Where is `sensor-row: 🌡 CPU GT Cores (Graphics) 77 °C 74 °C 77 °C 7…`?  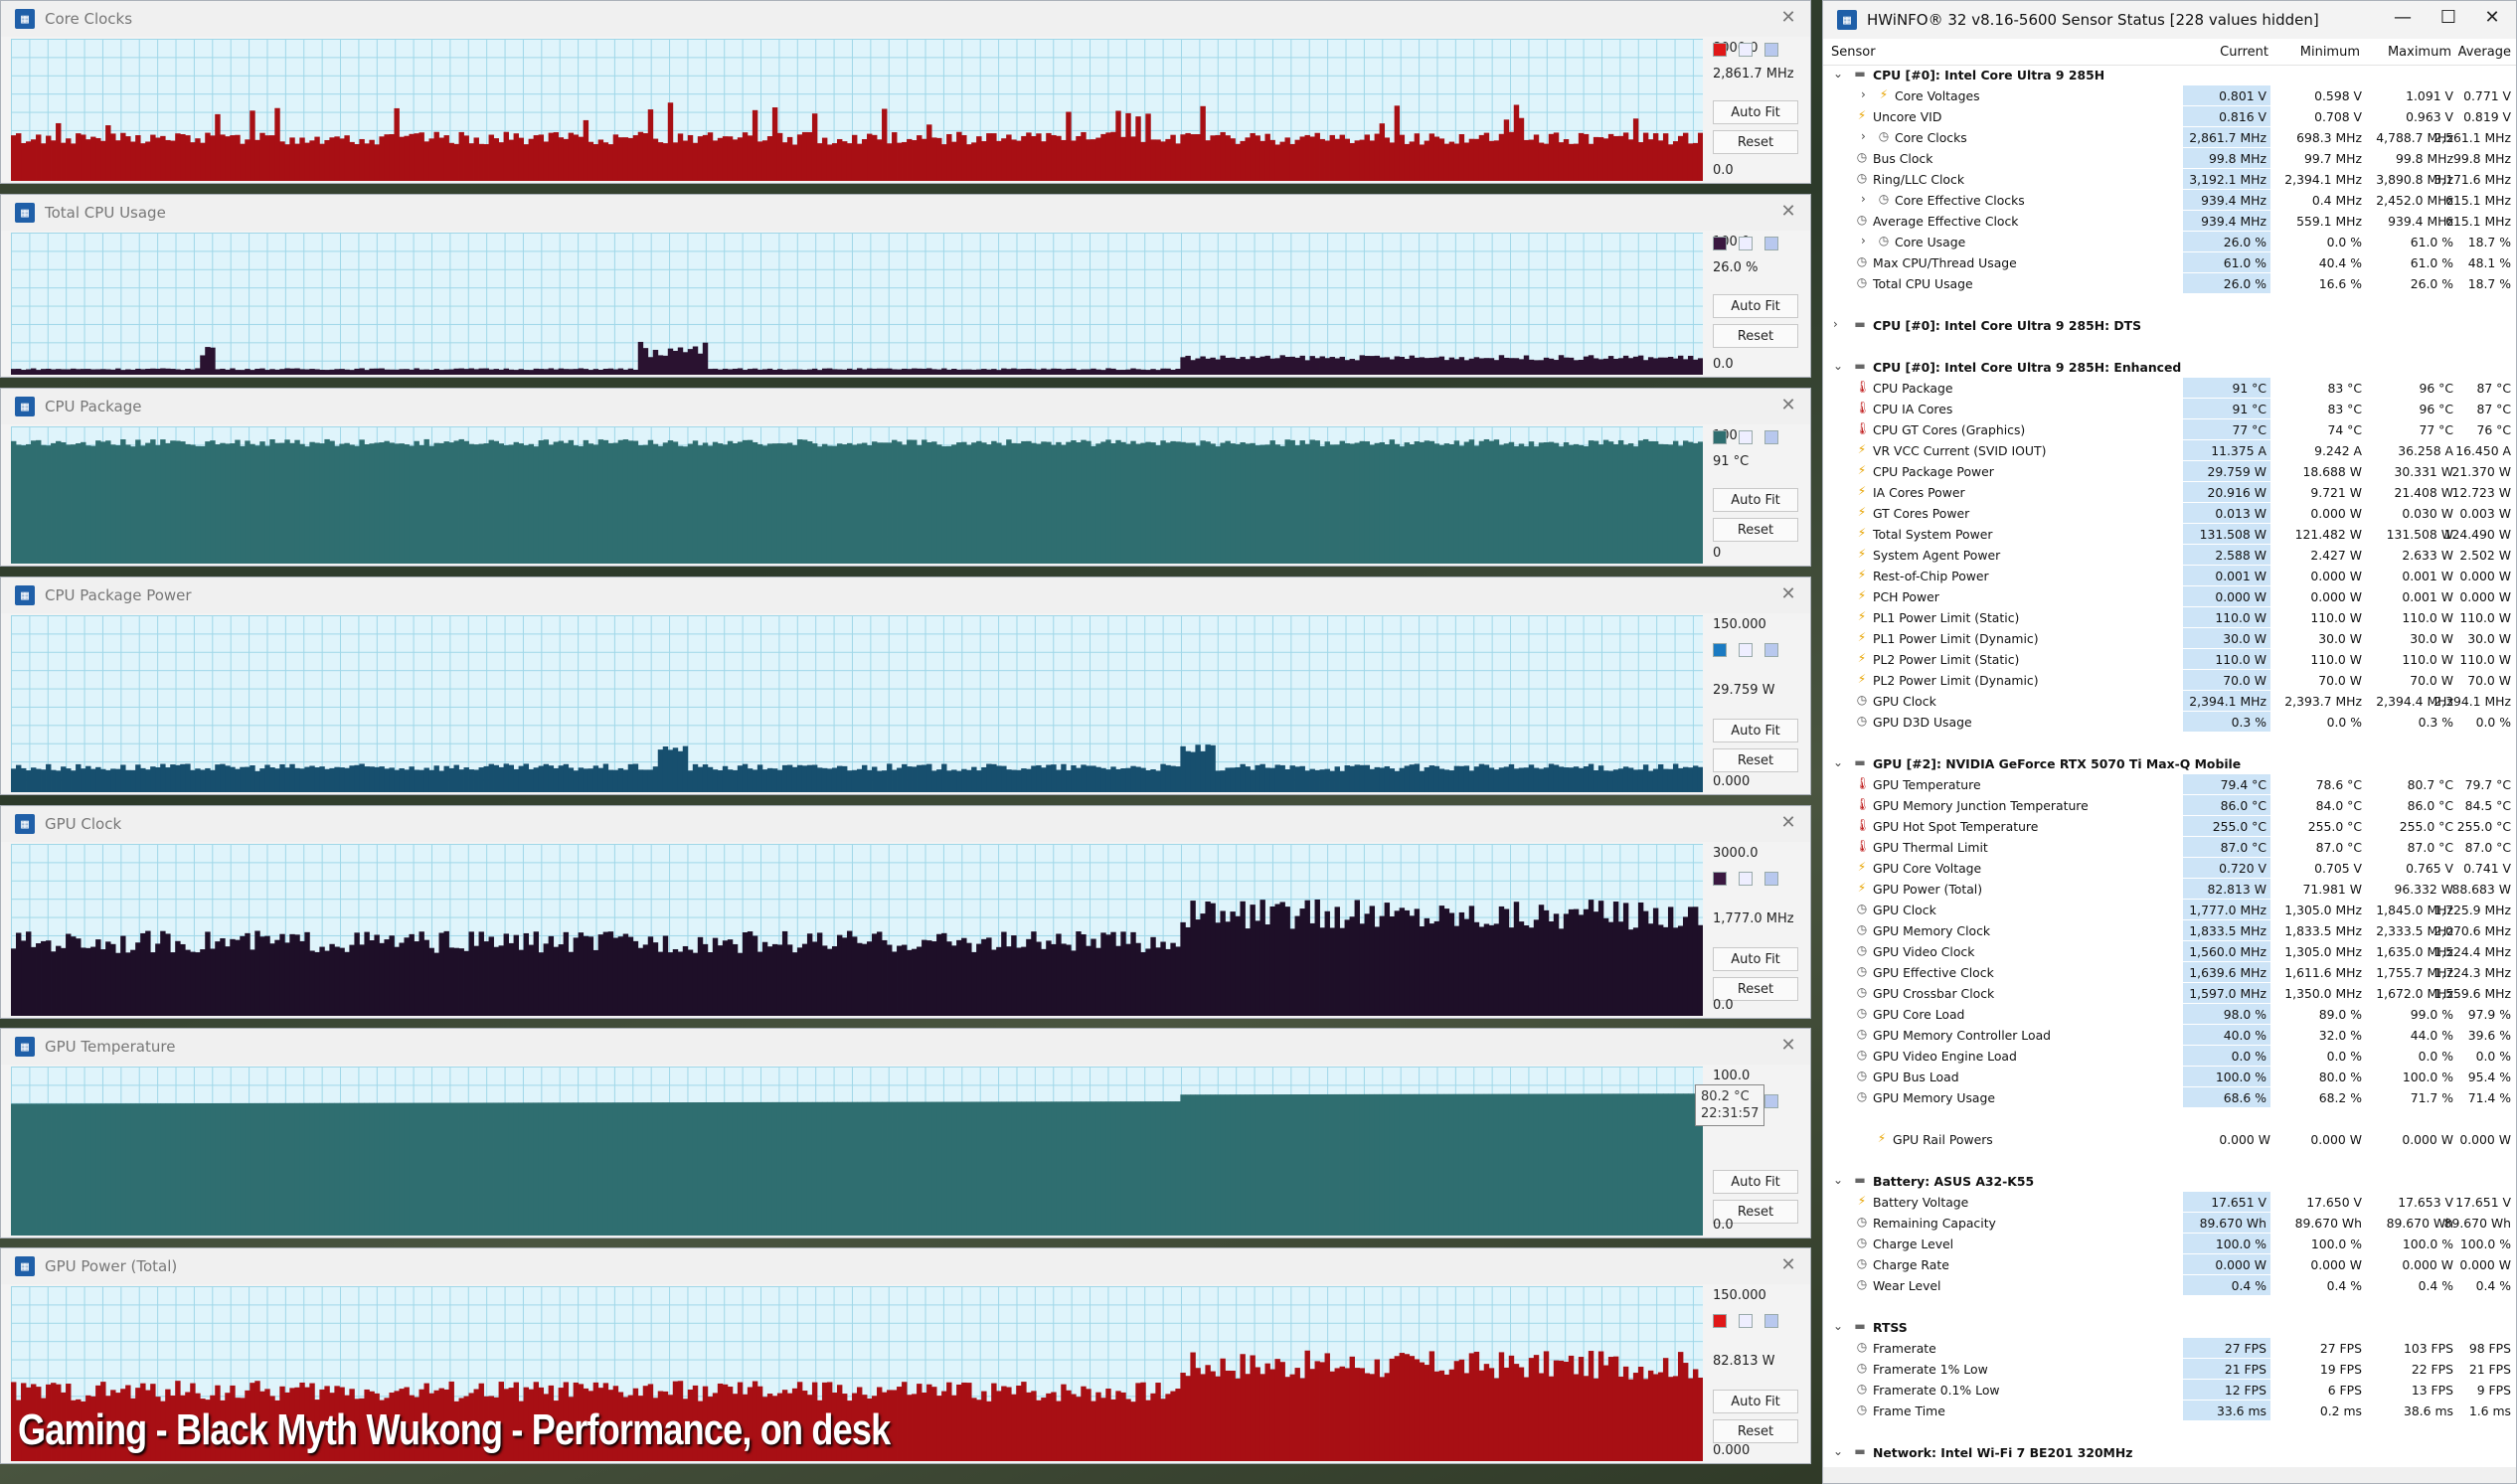
sensor-row: 🌡 CPU GT Cores (Graphics) 77 °C 74 °C 77 °C 7… is located at coordinates (2169, 429).